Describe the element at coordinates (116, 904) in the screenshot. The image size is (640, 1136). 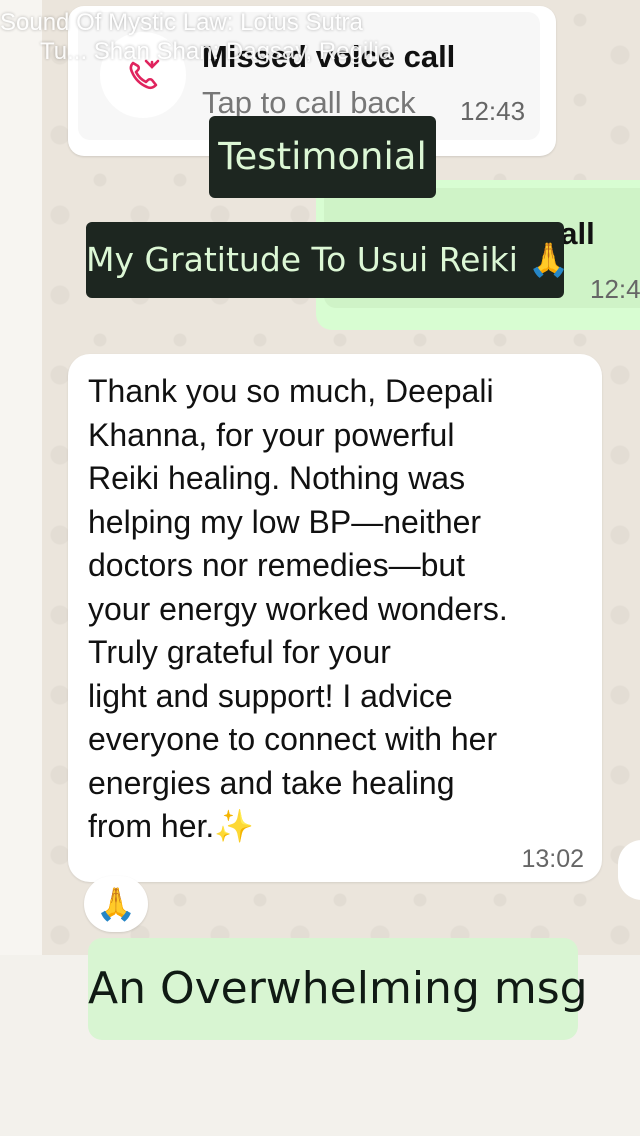
I see `reaction-badge: 🙏` at that location.